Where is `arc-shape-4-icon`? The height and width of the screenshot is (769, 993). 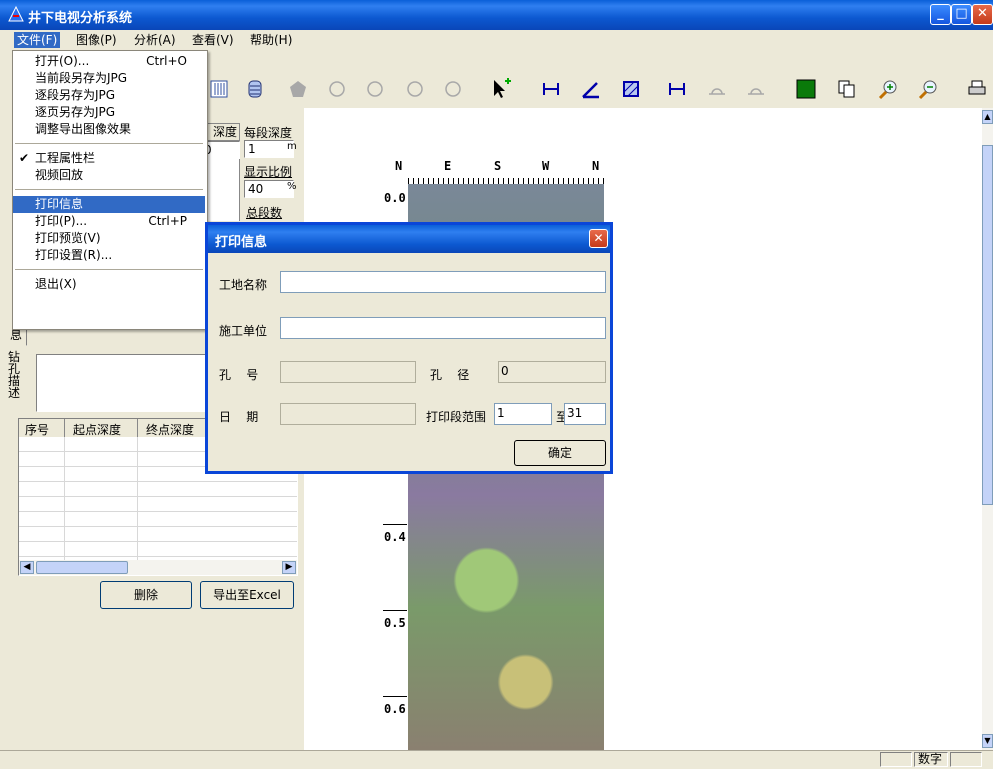 arc-shape-4-icon is located at coordinates (453, 89).